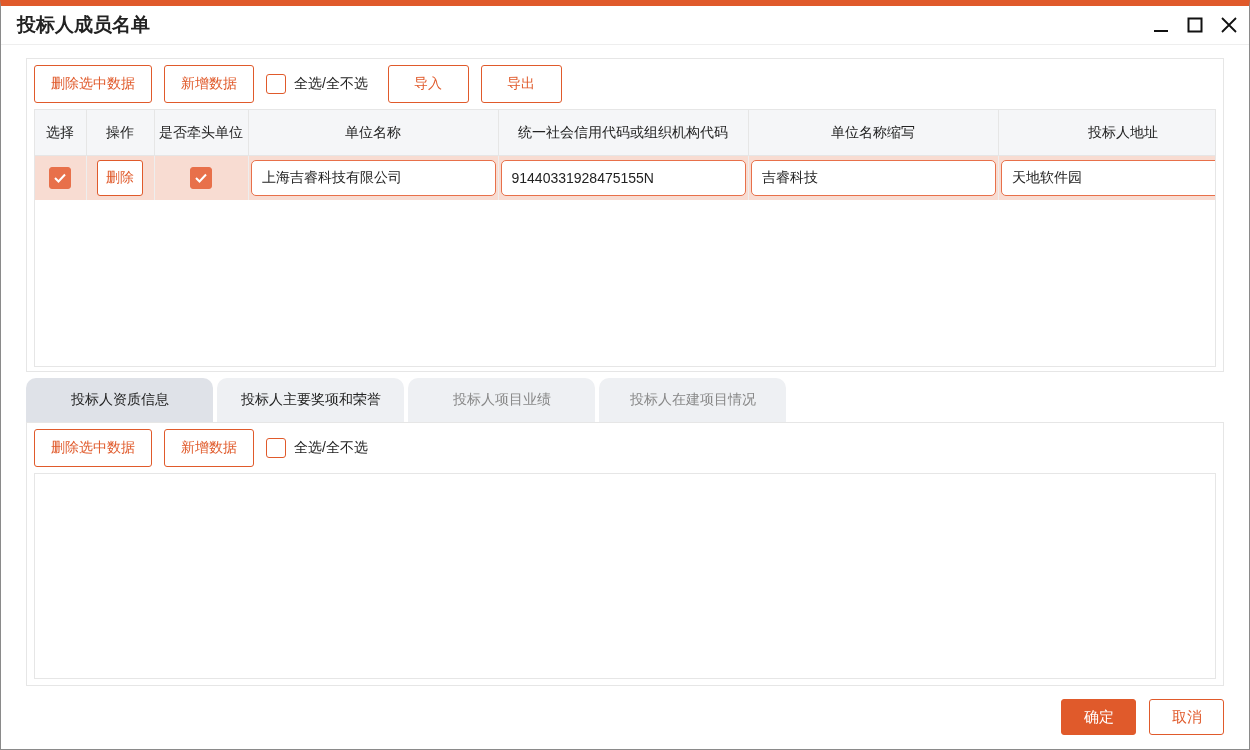  I want to click on input-field: 吉睿科技, so click(873, 178).